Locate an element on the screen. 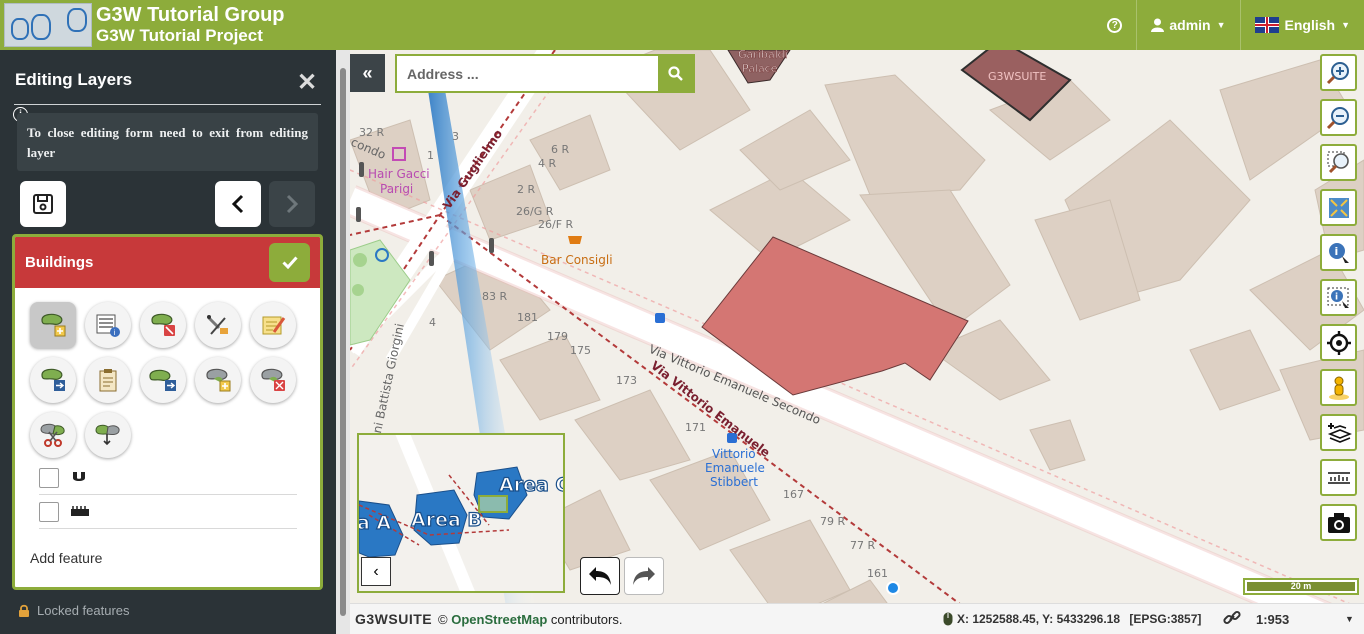 The image size is (1364, 634). sidebar-title: Editing Layers is located at coordinates (74, 79).